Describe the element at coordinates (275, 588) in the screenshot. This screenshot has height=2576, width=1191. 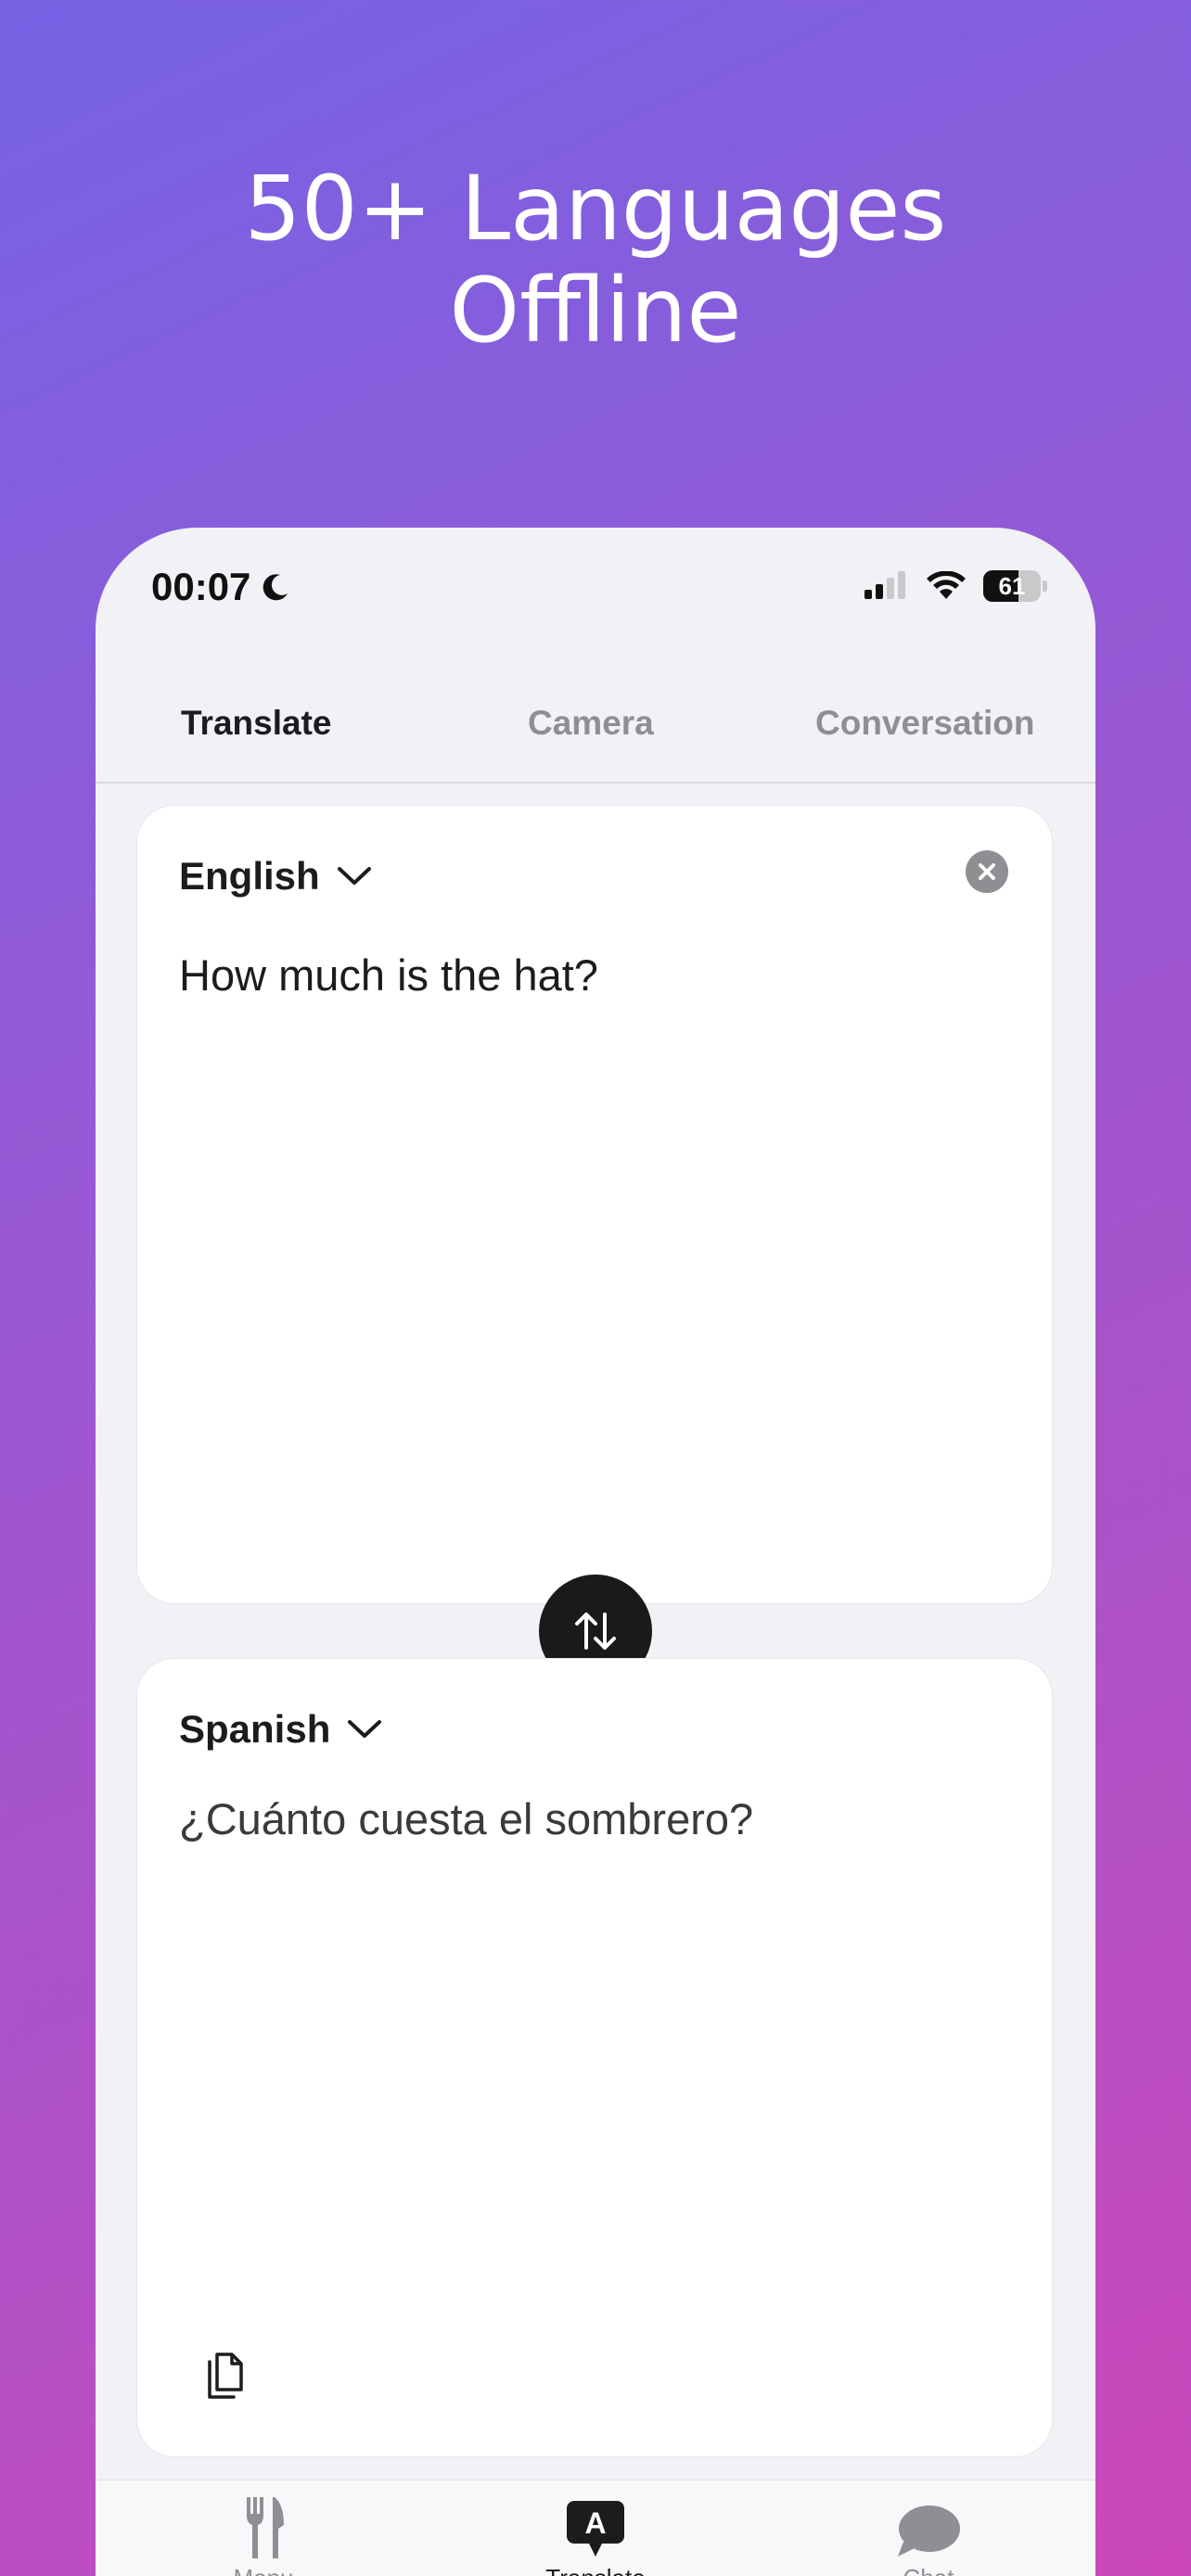
I see `moon-icon` at that location.